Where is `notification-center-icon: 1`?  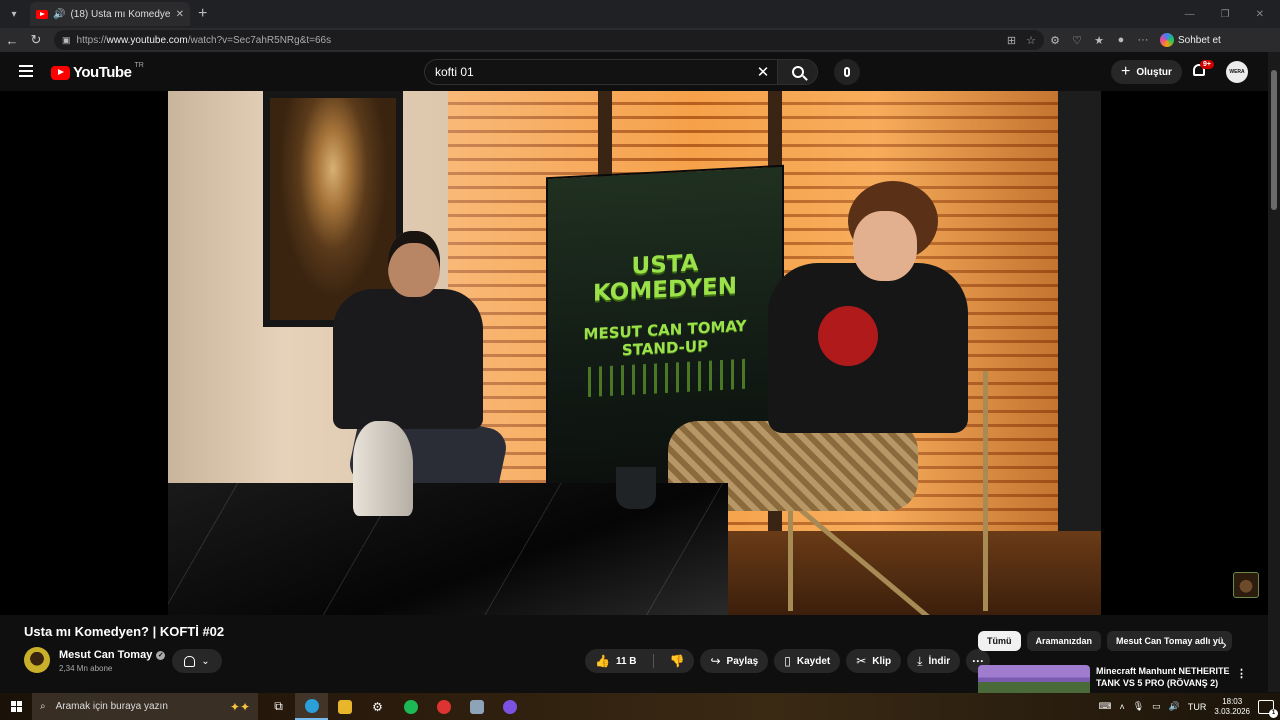
notification-center-icon: 1 is located at coordinates (1268, 708).